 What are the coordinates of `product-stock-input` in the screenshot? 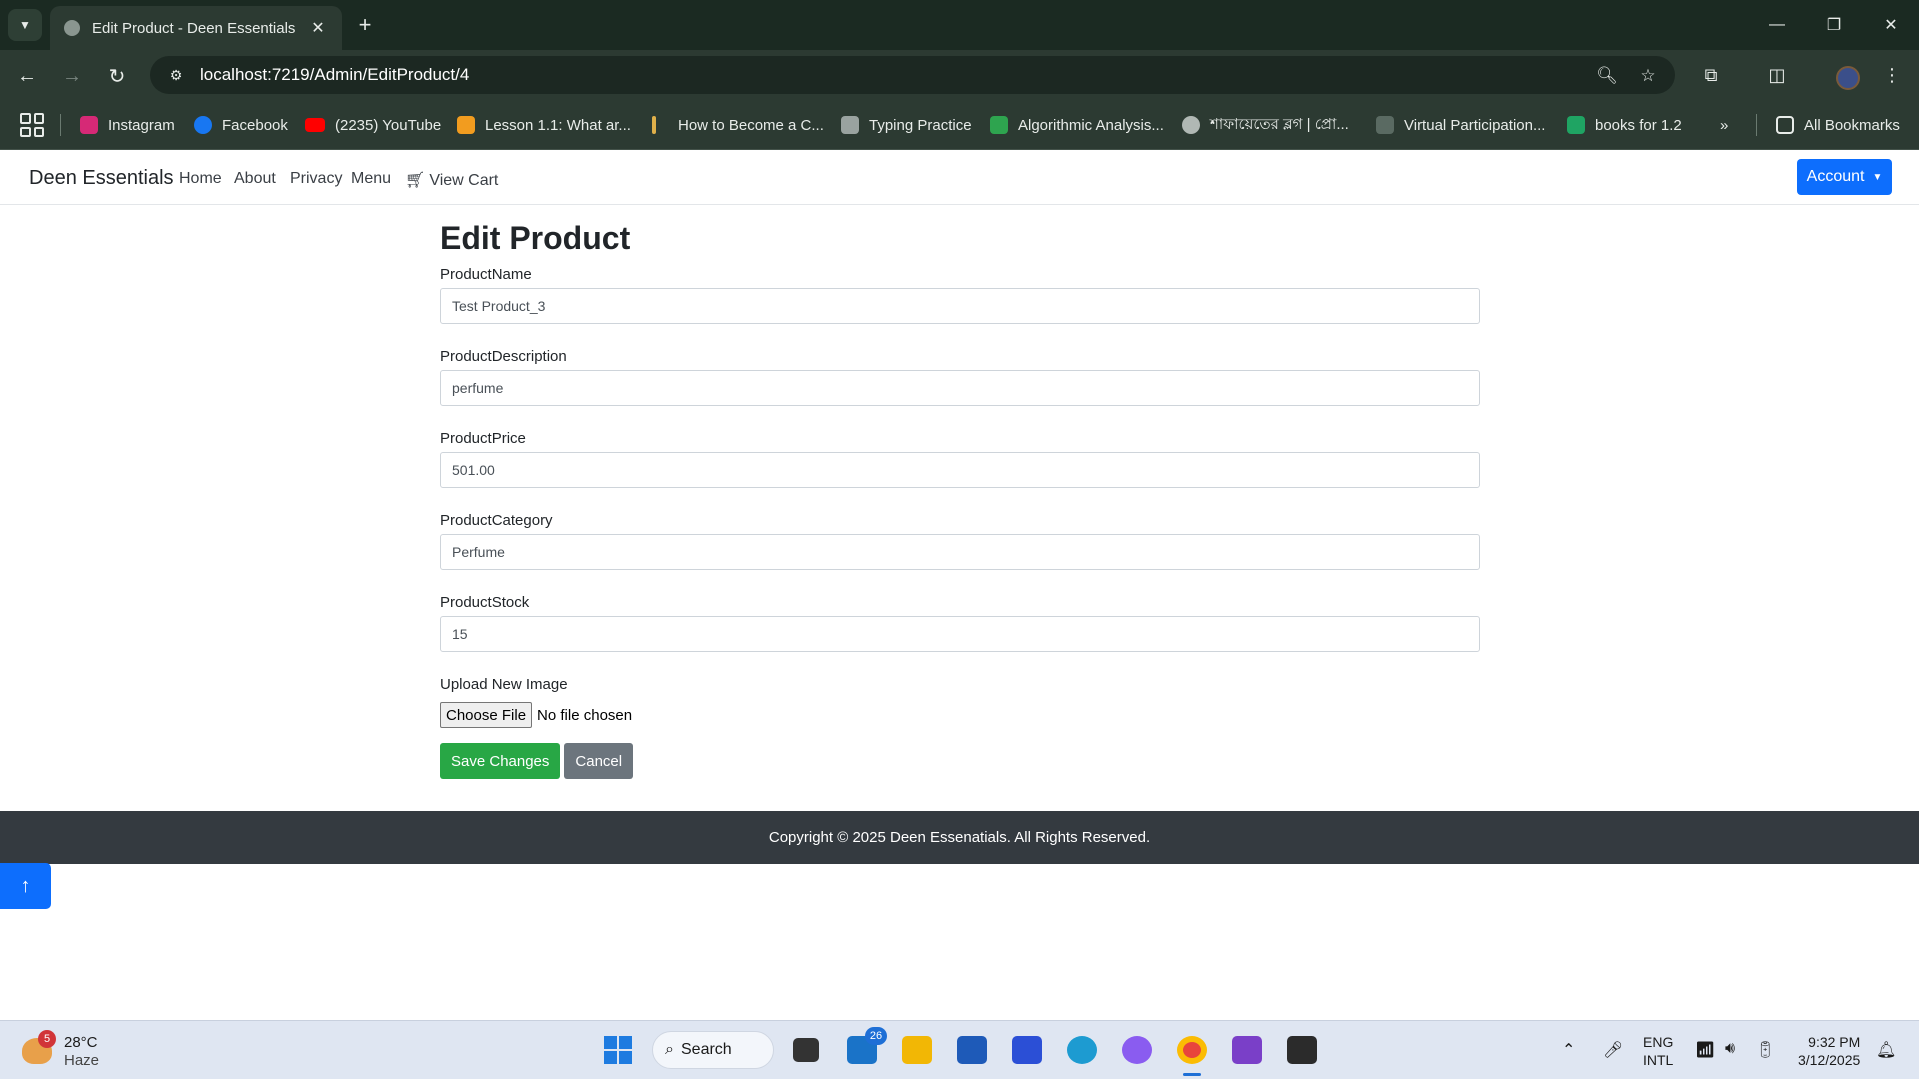 It's located at (960, 634).